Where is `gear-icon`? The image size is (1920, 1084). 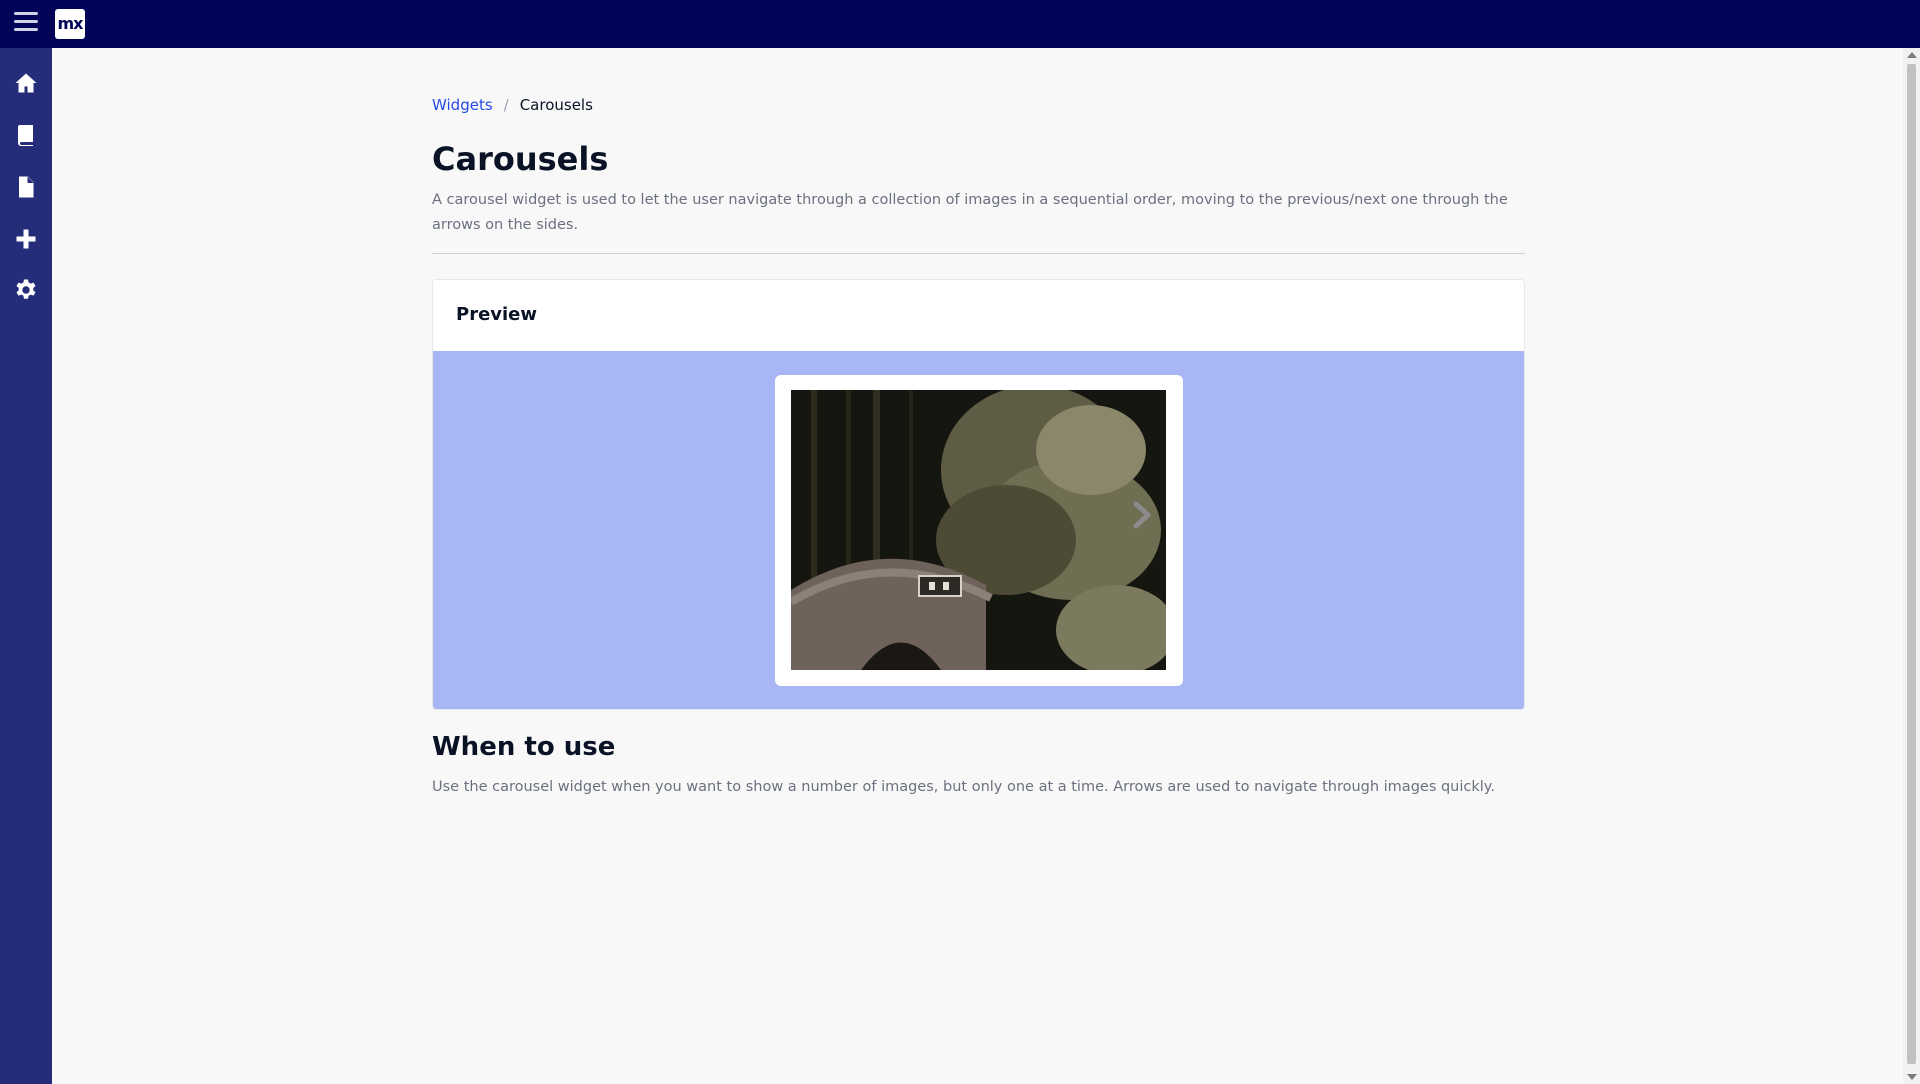 gear-icon is located at coordinates (26, 290).